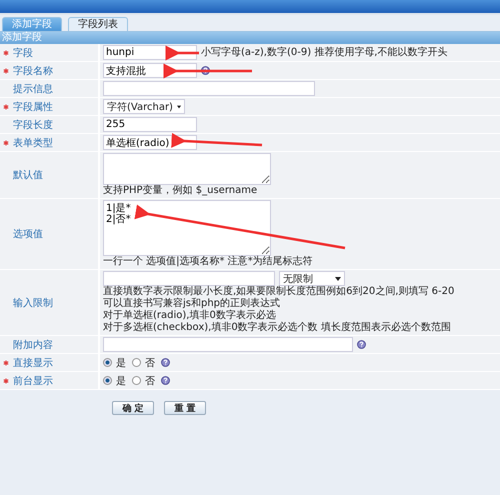  Describe the element at coordinates (250, 38) in the screenshot. I see `section-header: 添加字段` at that location.